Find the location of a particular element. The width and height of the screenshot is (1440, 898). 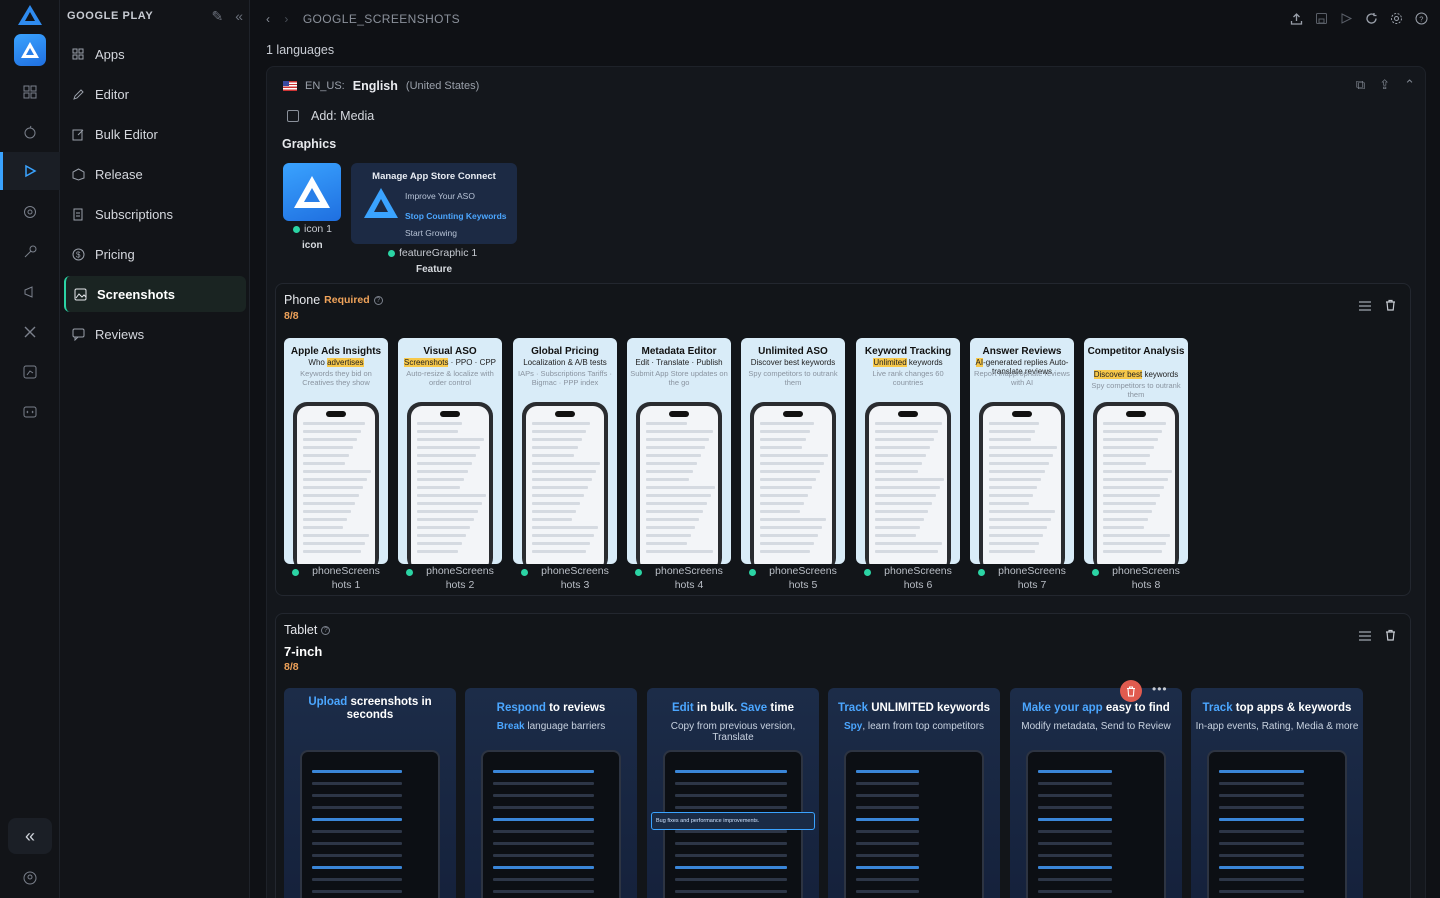

tablet-screenshot-tile: Upload screenshots in seconds is located at coordinates (370, 793).